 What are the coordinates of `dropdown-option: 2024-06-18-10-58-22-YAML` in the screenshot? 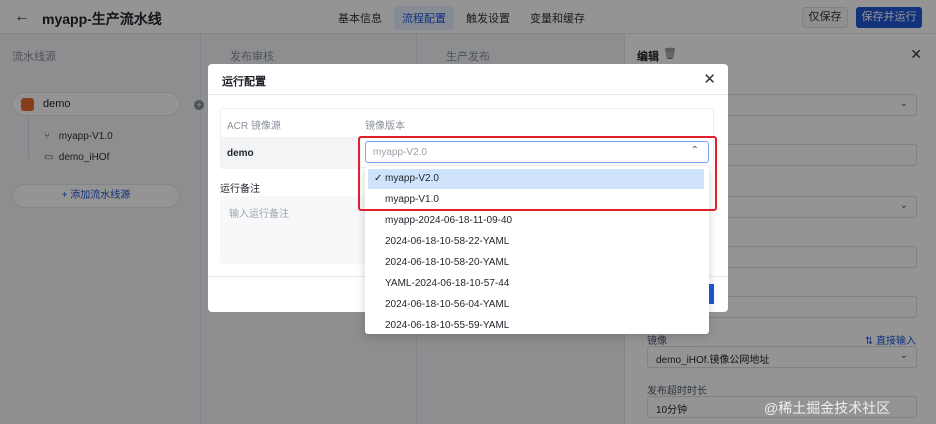 It's located at (536, 242).